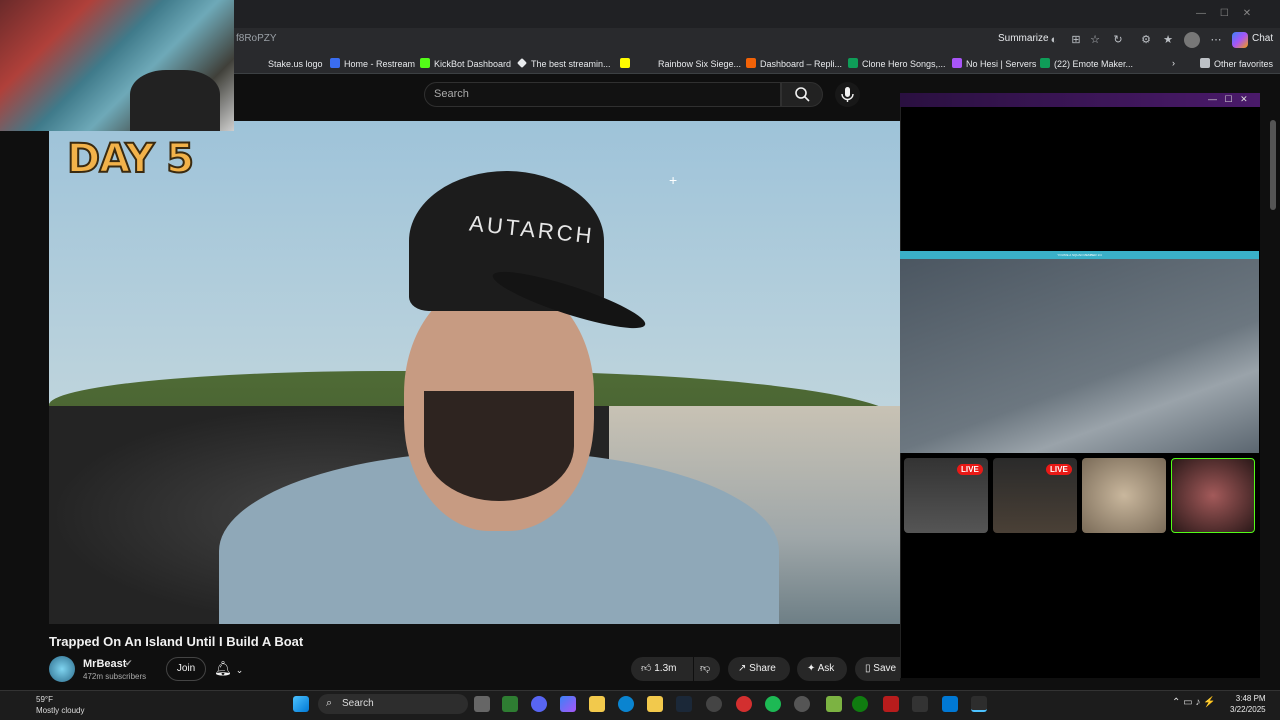  I want to click on search-button, so click(802, 94).